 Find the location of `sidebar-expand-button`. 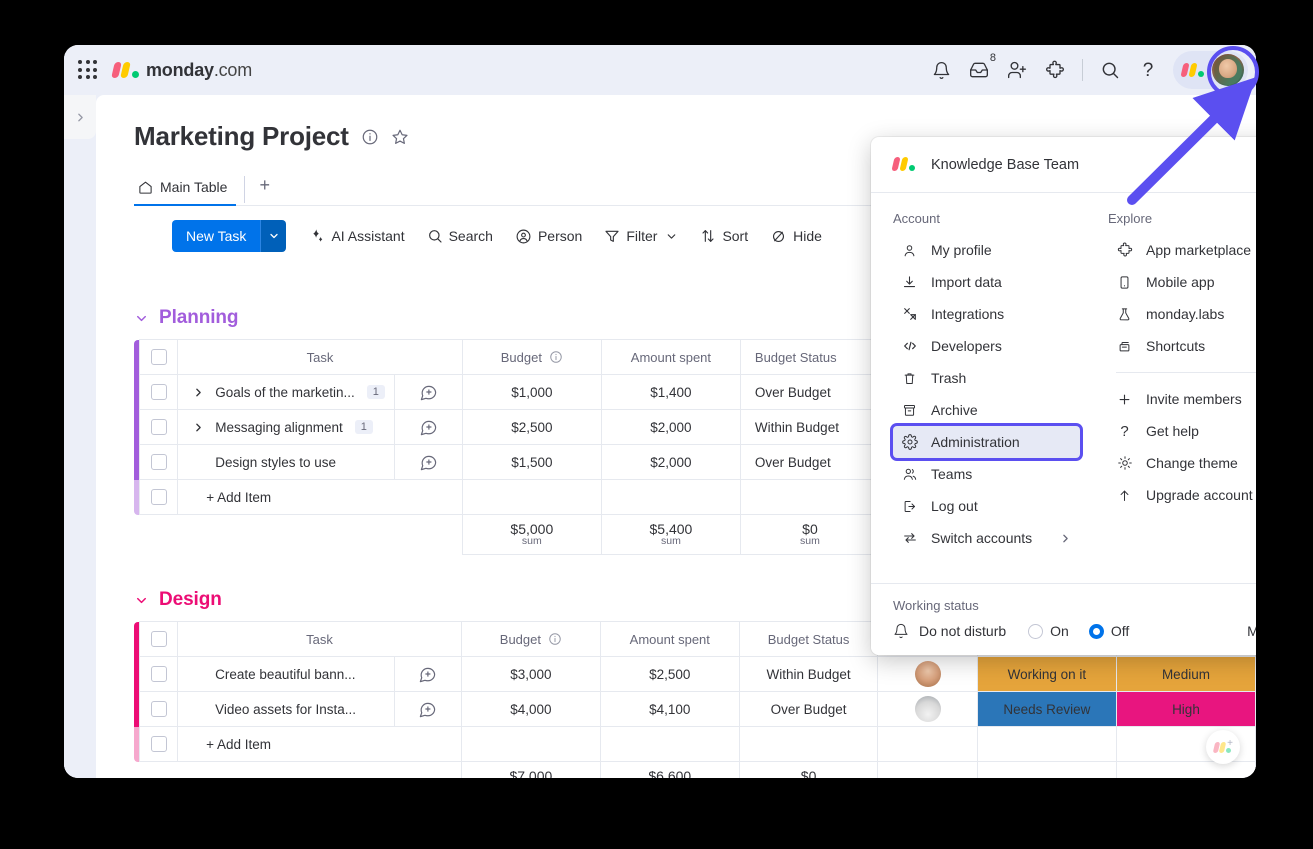

sidebar-expand-button is located at coordinates (80, 117).